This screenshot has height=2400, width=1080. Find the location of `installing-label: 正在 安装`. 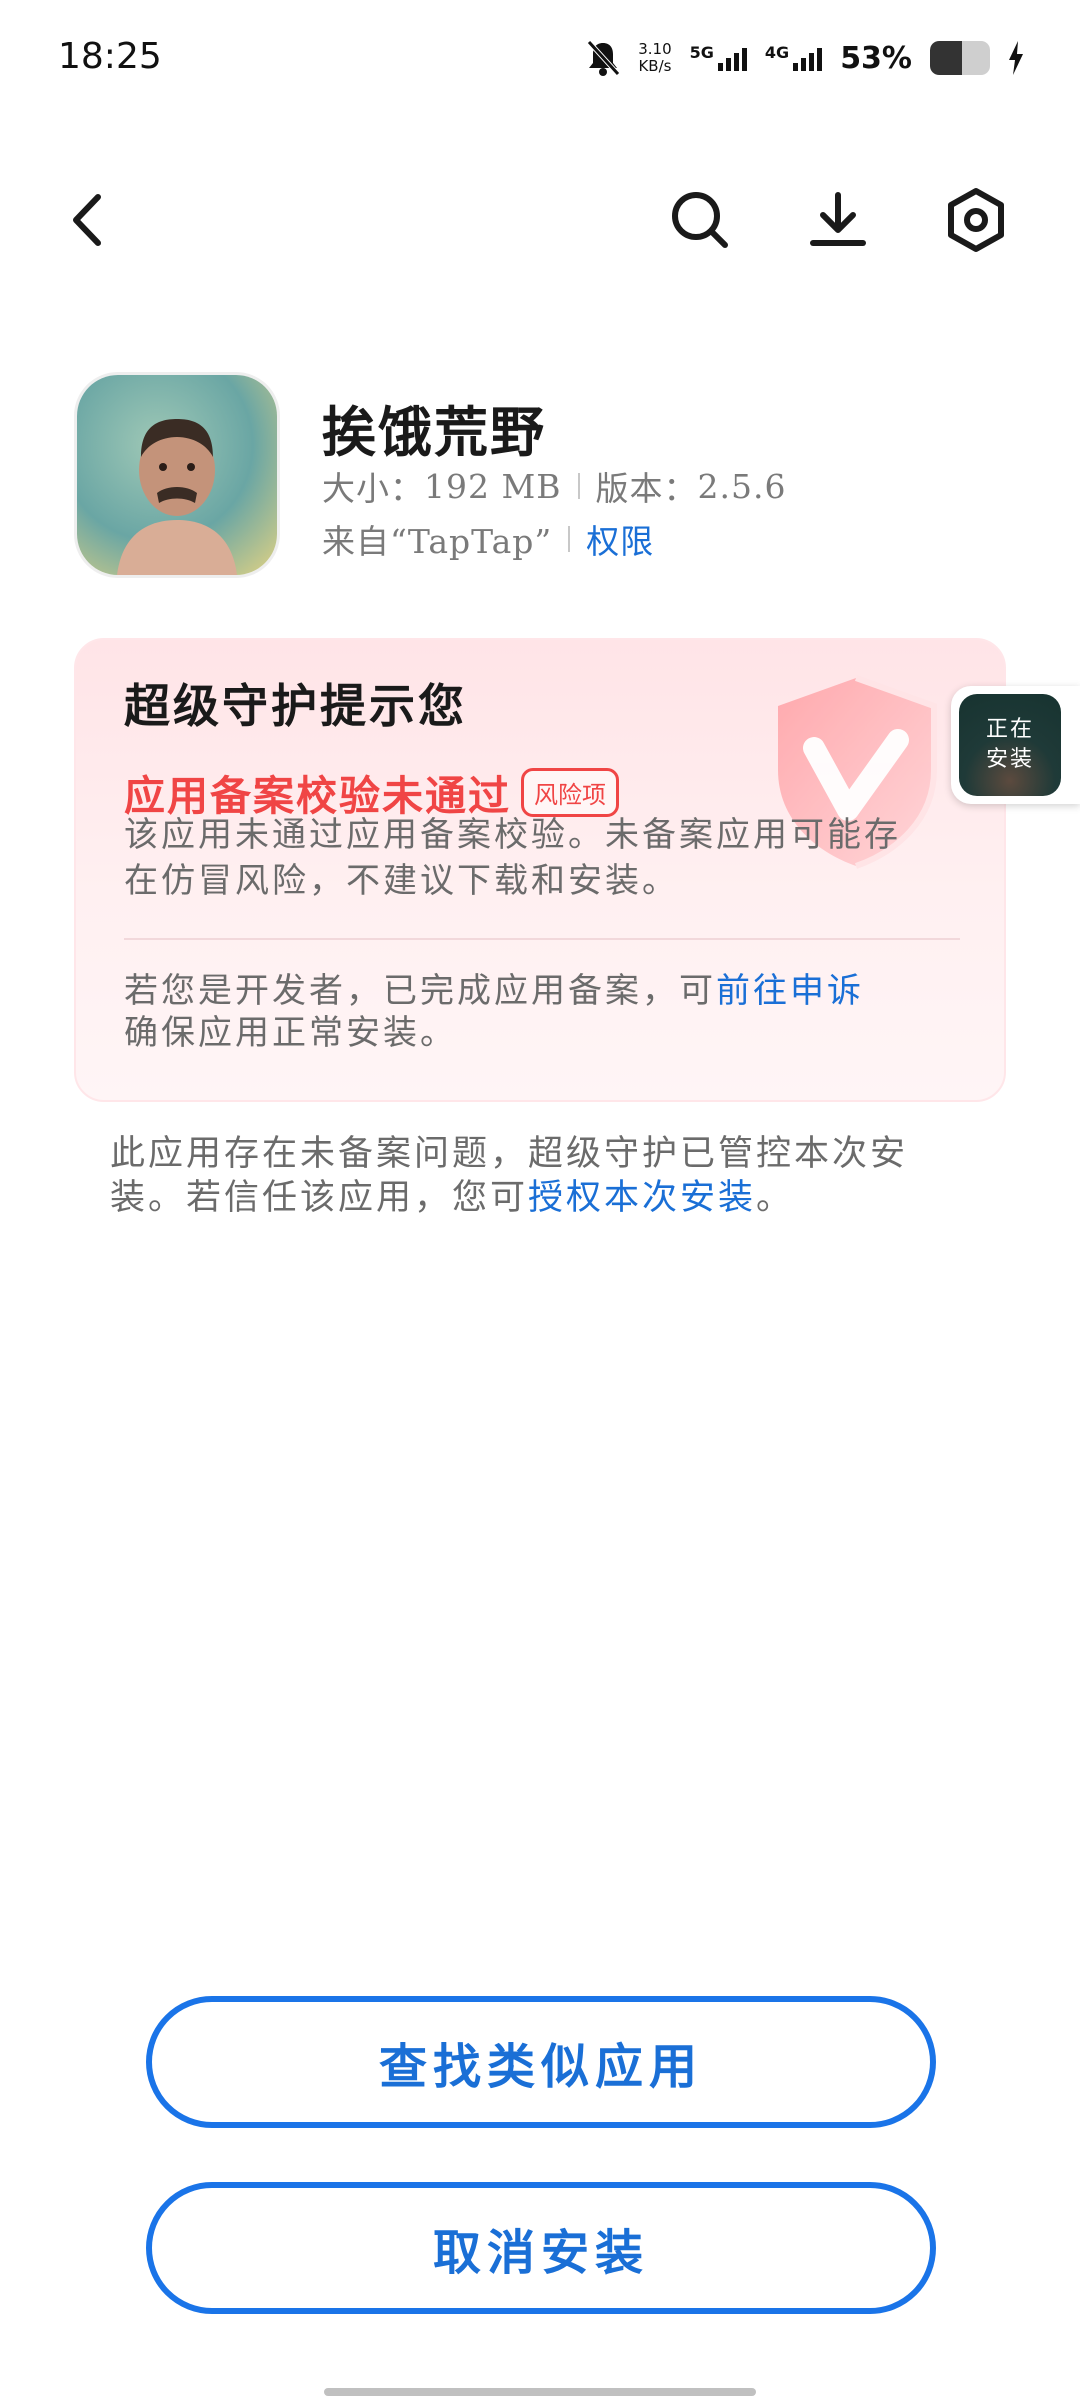

installing-label: 正在 安装 is located at coordinates (1010, 745).